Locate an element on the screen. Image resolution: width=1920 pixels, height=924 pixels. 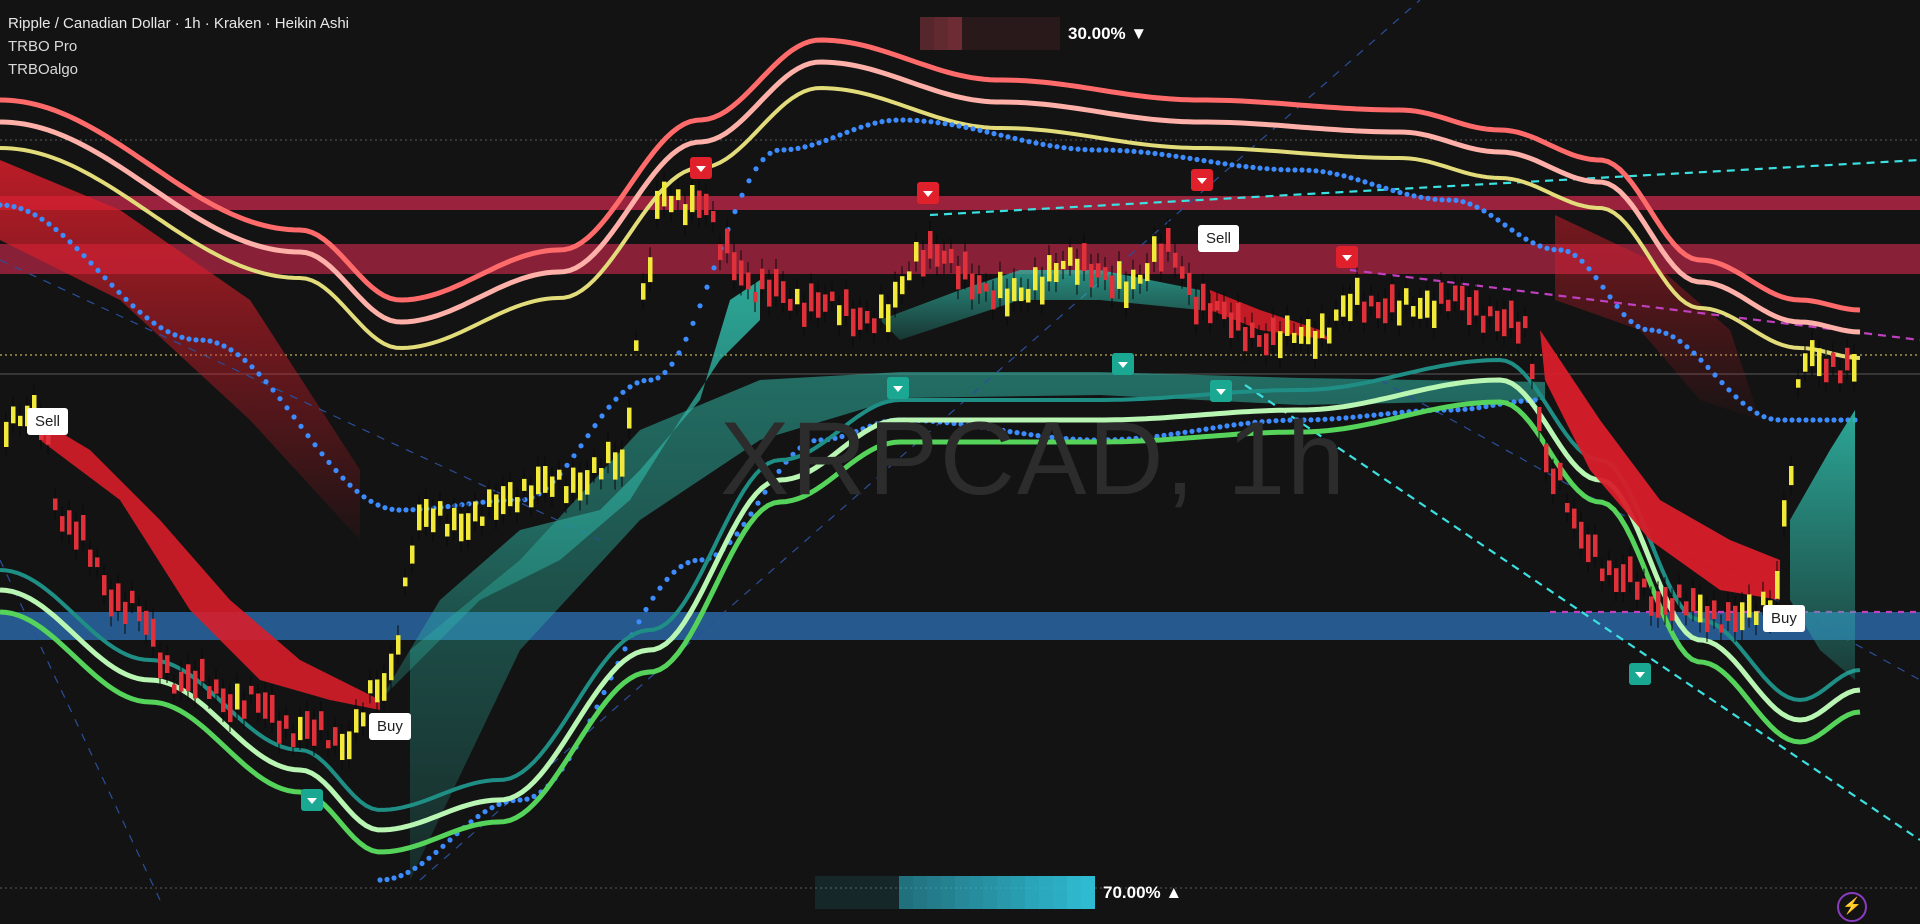
symbol-watermark: XRPCAD, 1h is located at coordinates (1033, 459).